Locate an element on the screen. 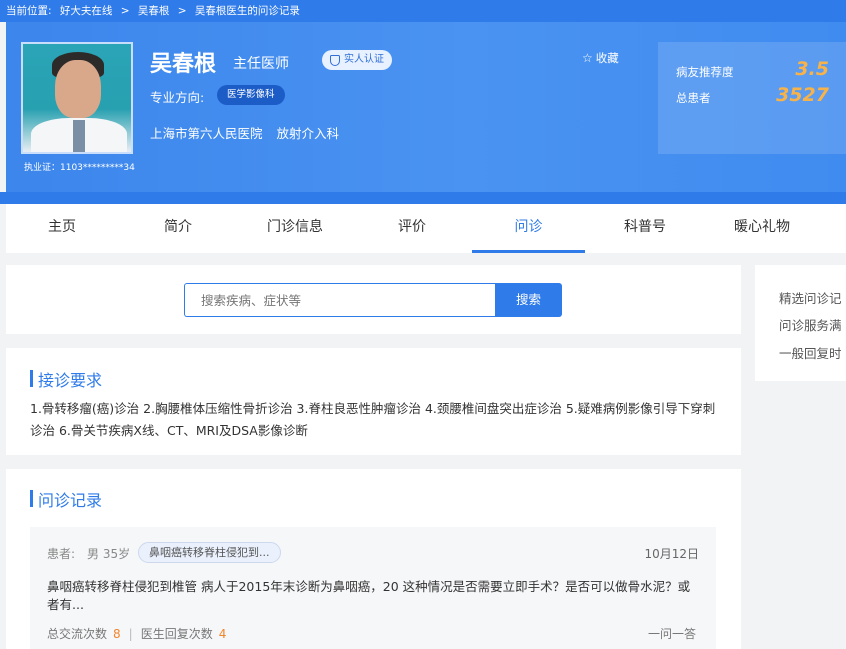 This screenshot has width=846, height=649. side-menu: 精选问诊记 问诊服务满 一般回复时 is located at coordinates (800, 323).